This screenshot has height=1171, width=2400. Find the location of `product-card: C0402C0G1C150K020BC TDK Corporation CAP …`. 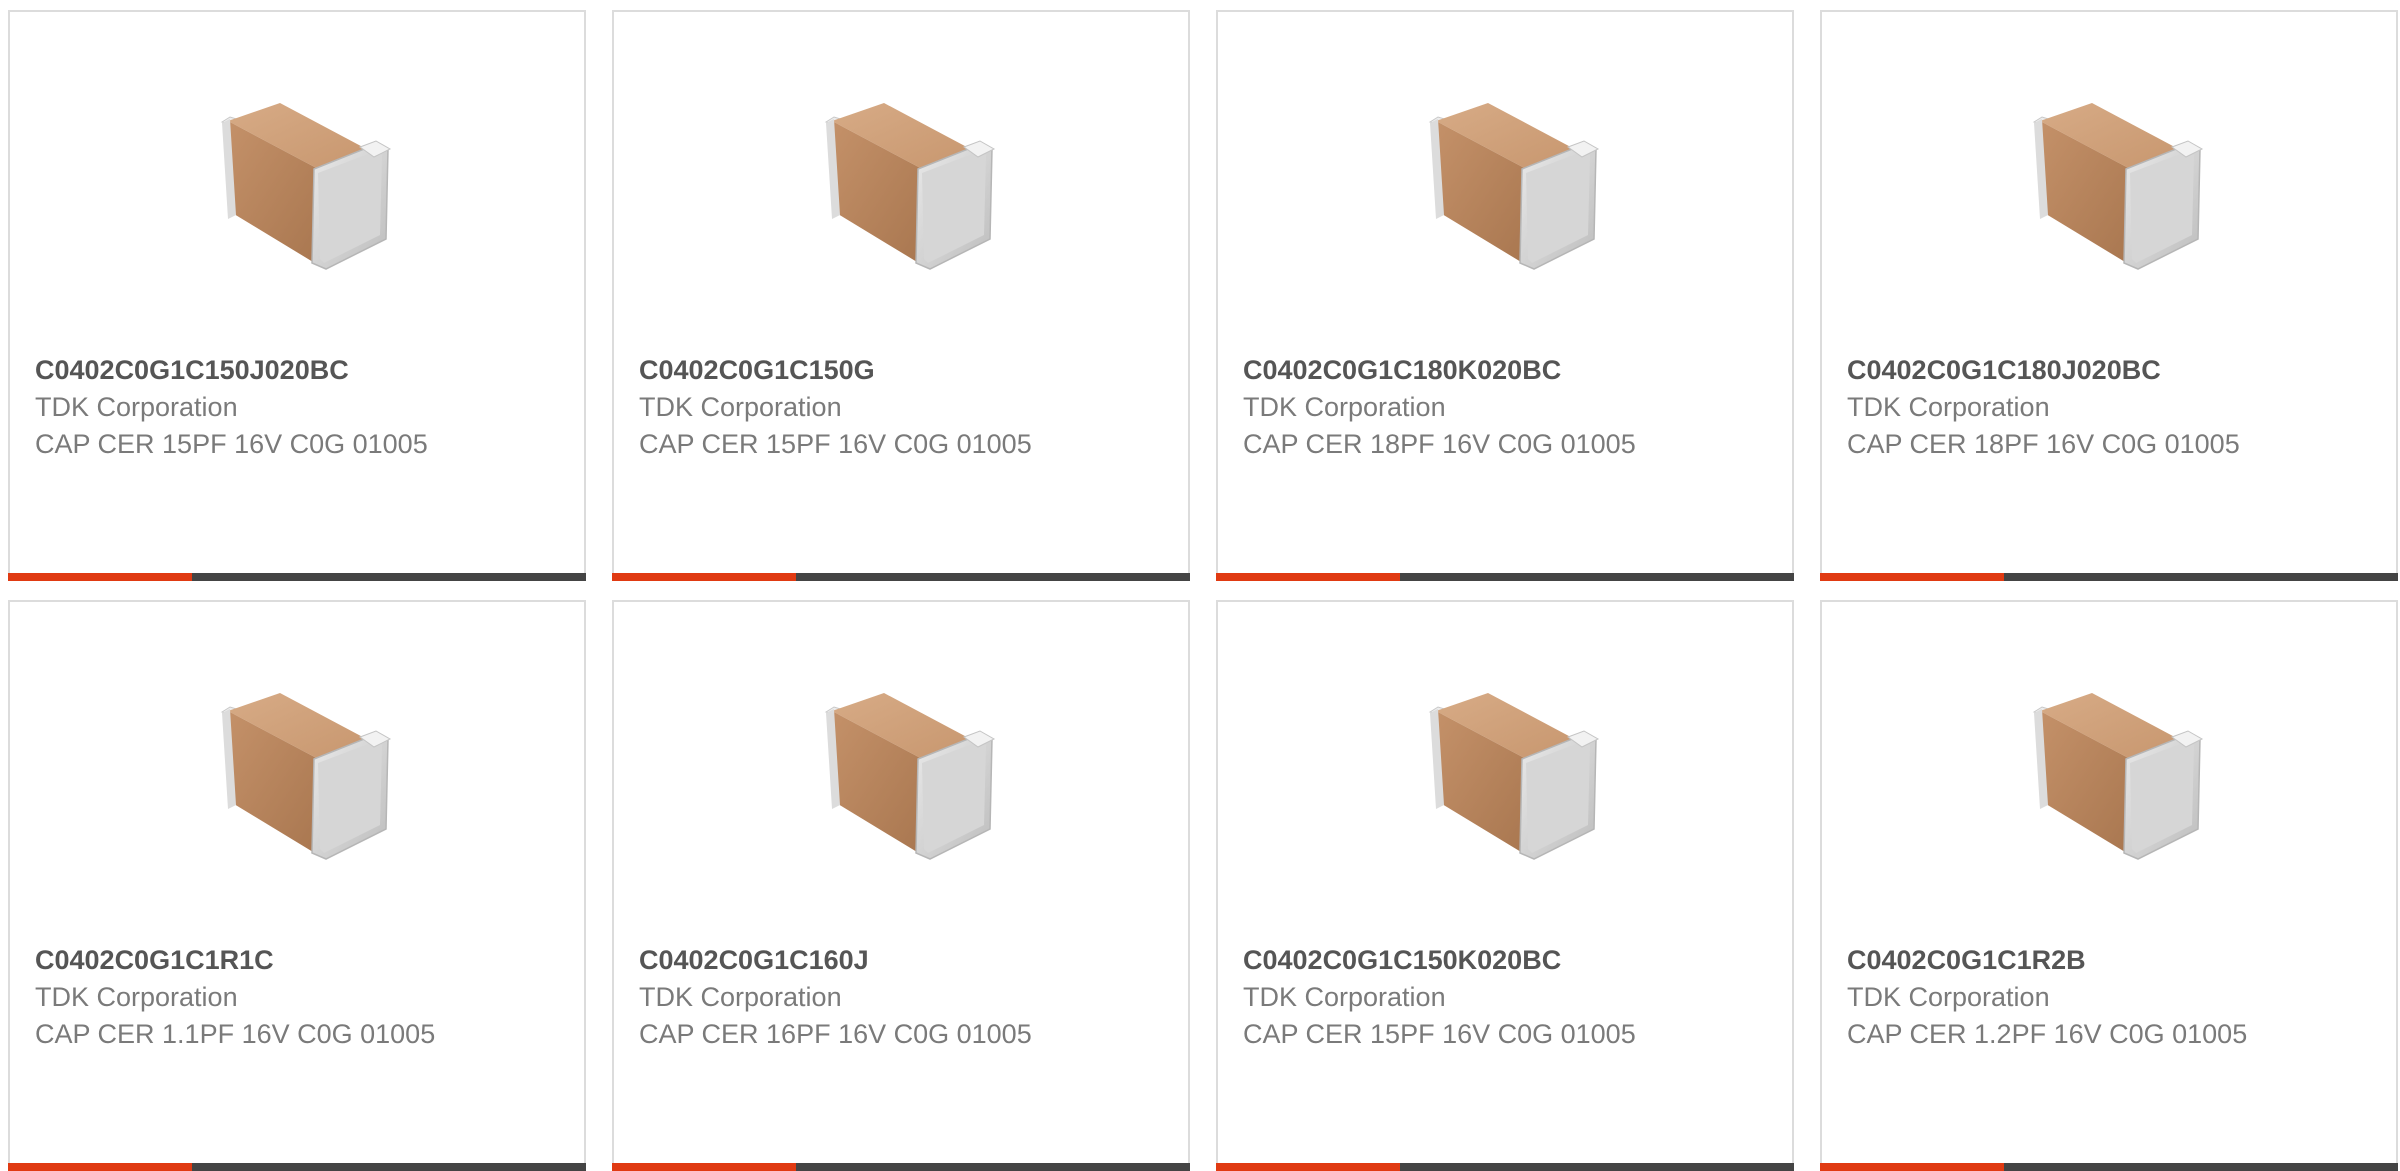

product-card: C0402C0G1C150K020BC TDK Corporation CAP … is located at coordinates (1505, 885).